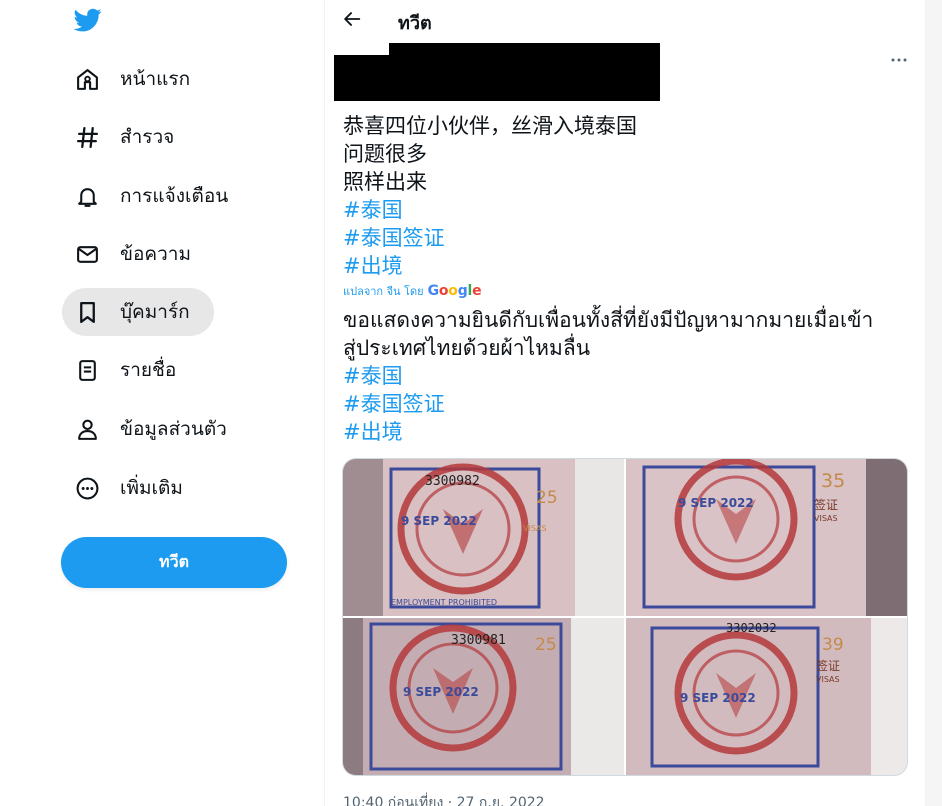  I want to click on tweet-line: 问题很多, so click(385, 154).